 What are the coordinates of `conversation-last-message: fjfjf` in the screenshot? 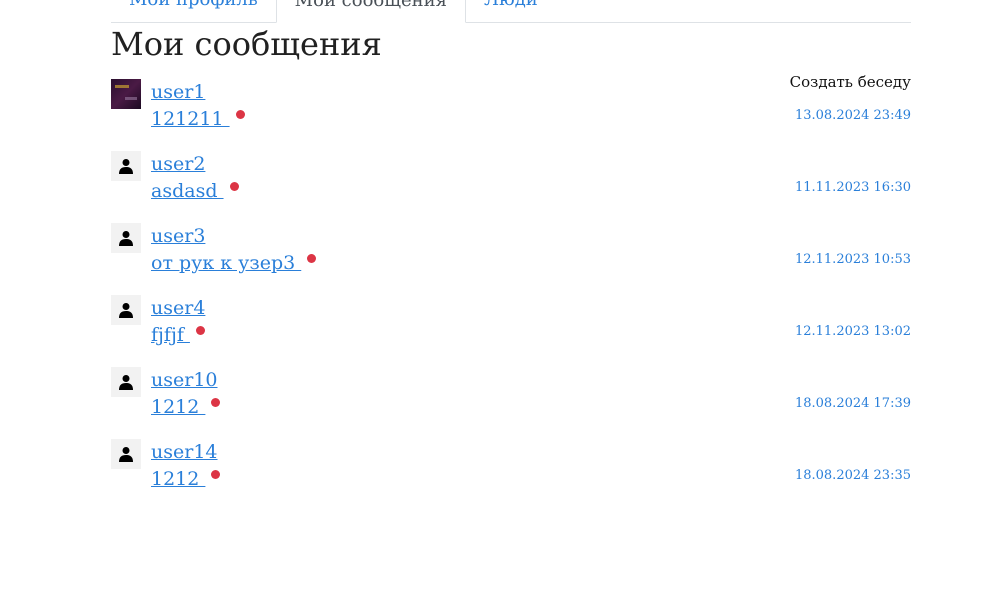 It's located at (170, 335).